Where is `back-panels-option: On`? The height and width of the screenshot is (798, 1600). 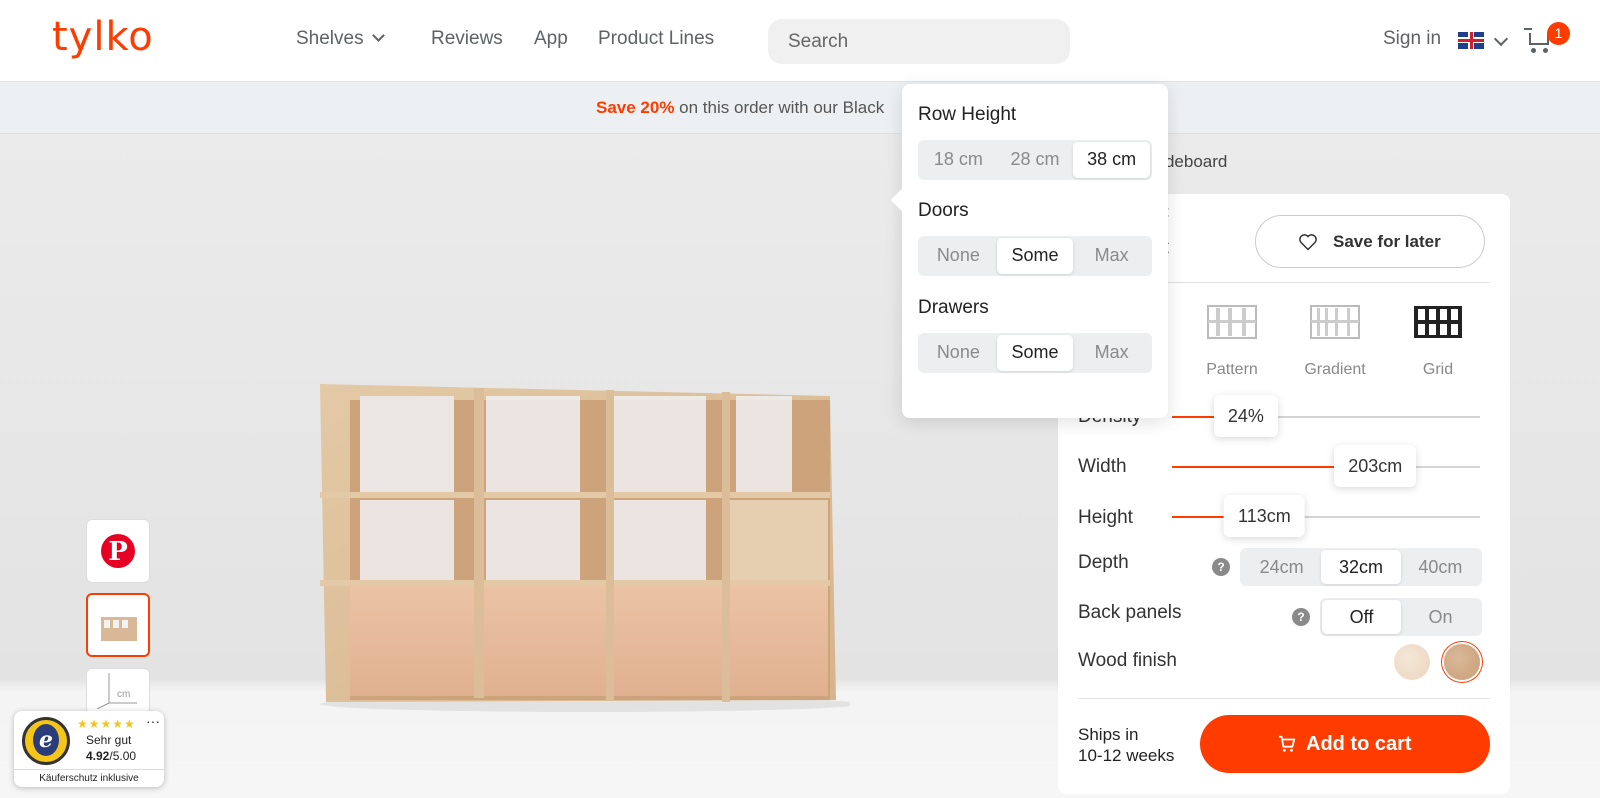 back-panels-option: On is located at coordinates (1440, 617).